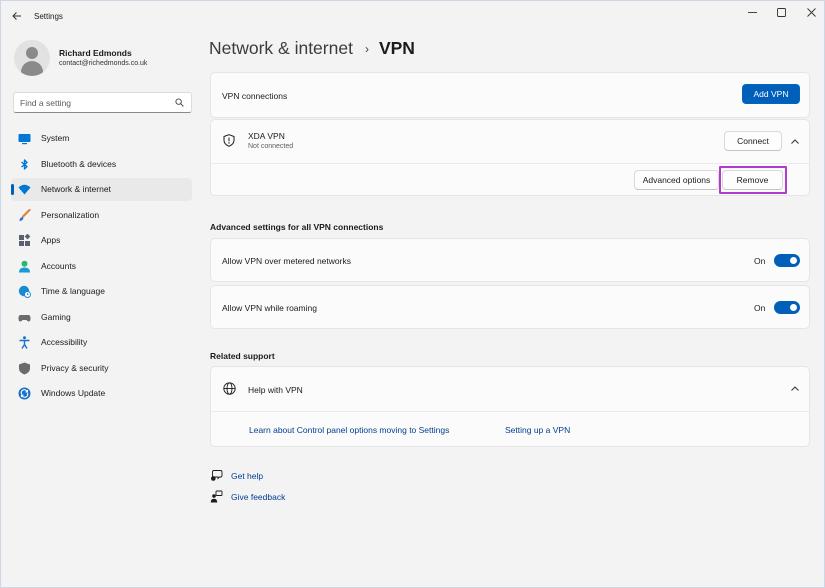  What do you see at coordinates (24, 189) in the screenshot?
I see `wifi-icon` at bounding box center [24, 189].